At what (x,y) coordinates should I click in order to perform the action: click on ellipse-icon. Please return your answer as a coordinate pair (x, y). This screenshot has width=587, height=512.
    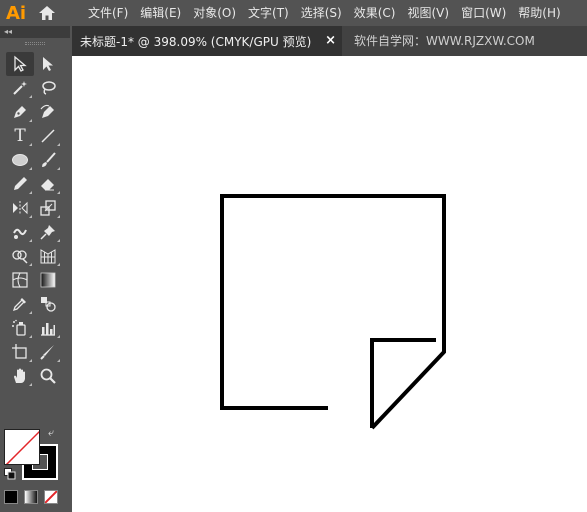
    Looking at the image, I should click on (20, 160).